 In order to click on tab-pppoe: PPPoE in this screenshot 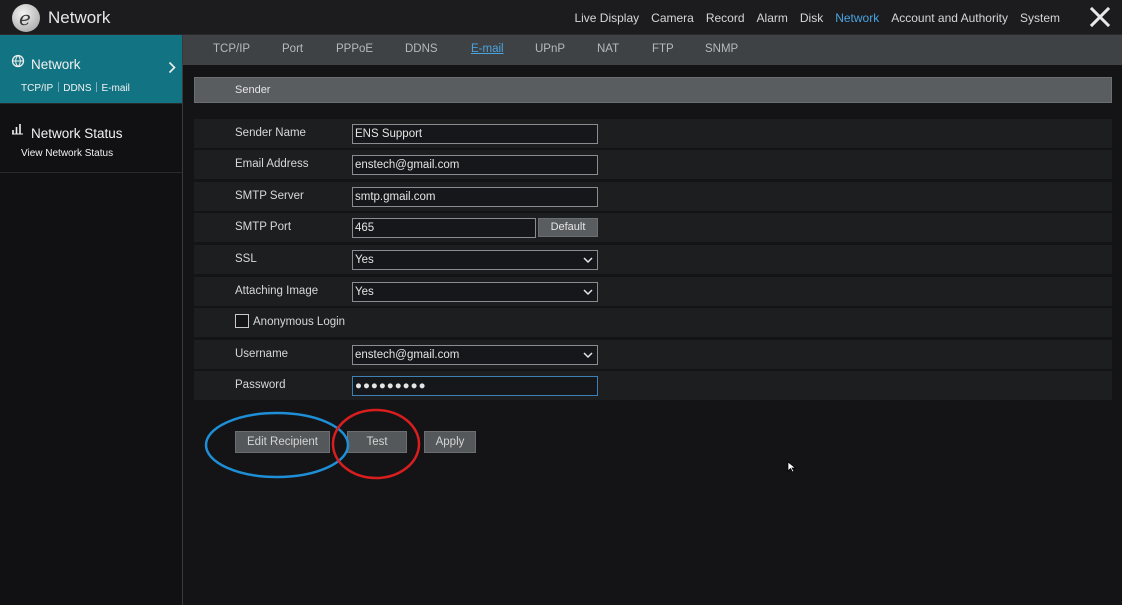, I will do `click(354, 49)`.